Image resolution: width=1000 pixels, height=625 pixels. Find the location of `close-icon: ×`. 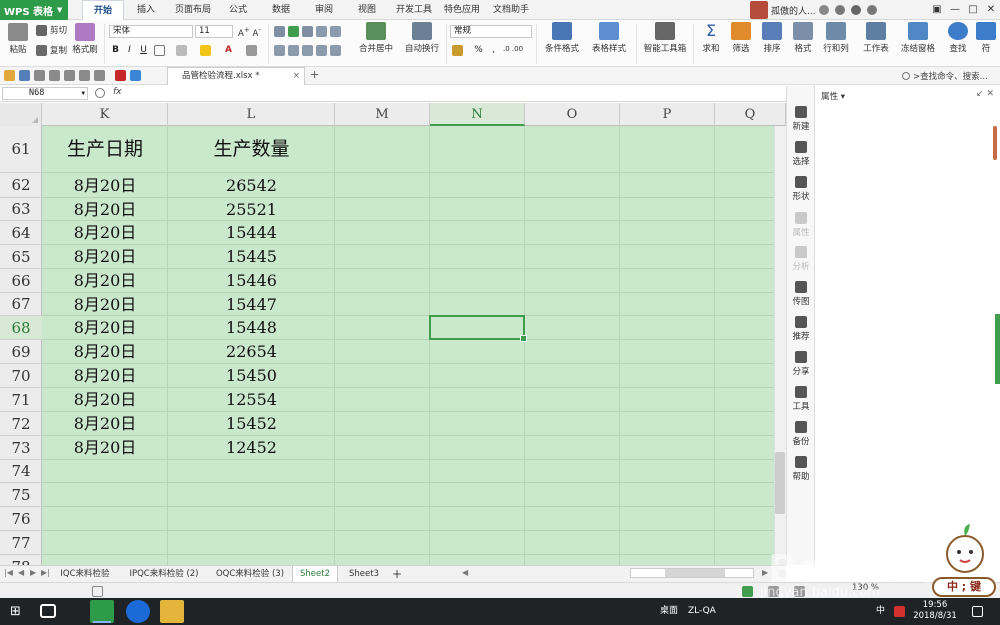

close-icon: × is located at coordinates (296, 76).